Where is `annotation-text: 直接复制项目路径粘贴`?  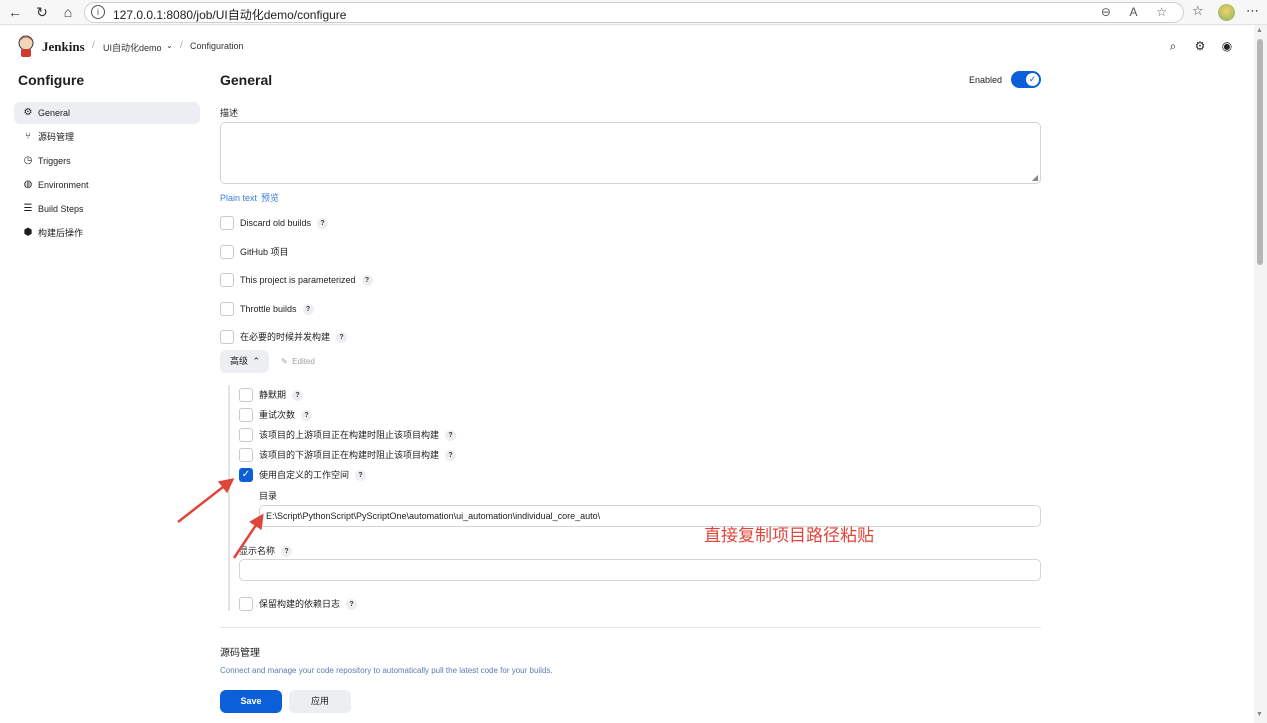
annotation-text: 直接复制项目路径粘贴 is located at coordinates (789, 535).